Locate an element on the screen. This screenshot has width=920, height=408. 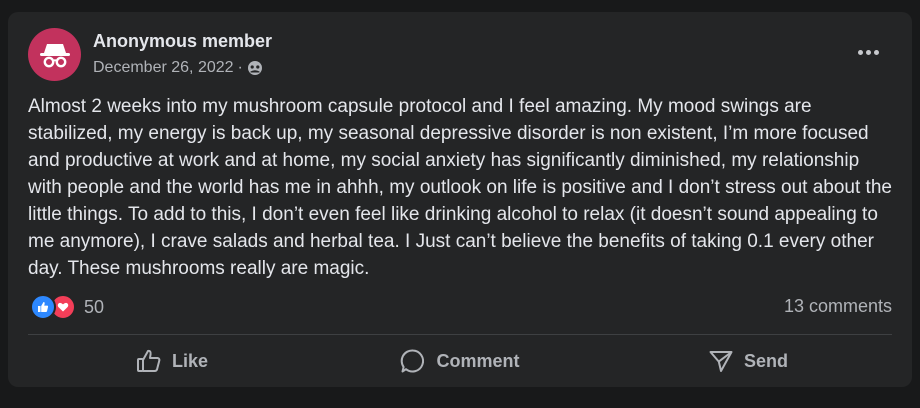
like-label: Like is located at coordinates (190, 360).